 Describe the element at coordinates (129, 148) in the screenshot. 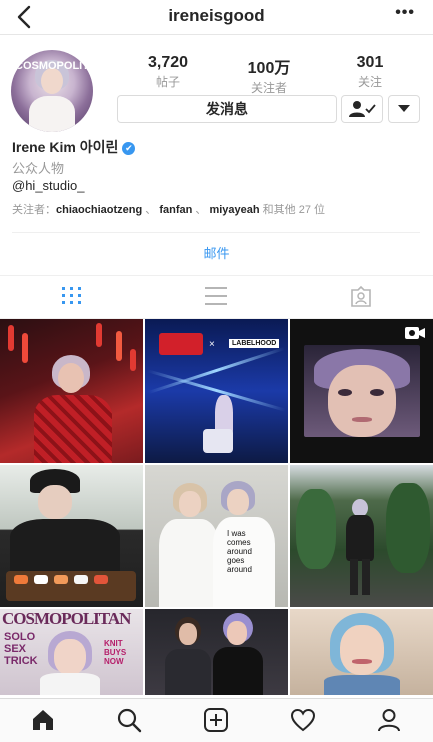

I see `verified-badge-icon: ✔` at that location.